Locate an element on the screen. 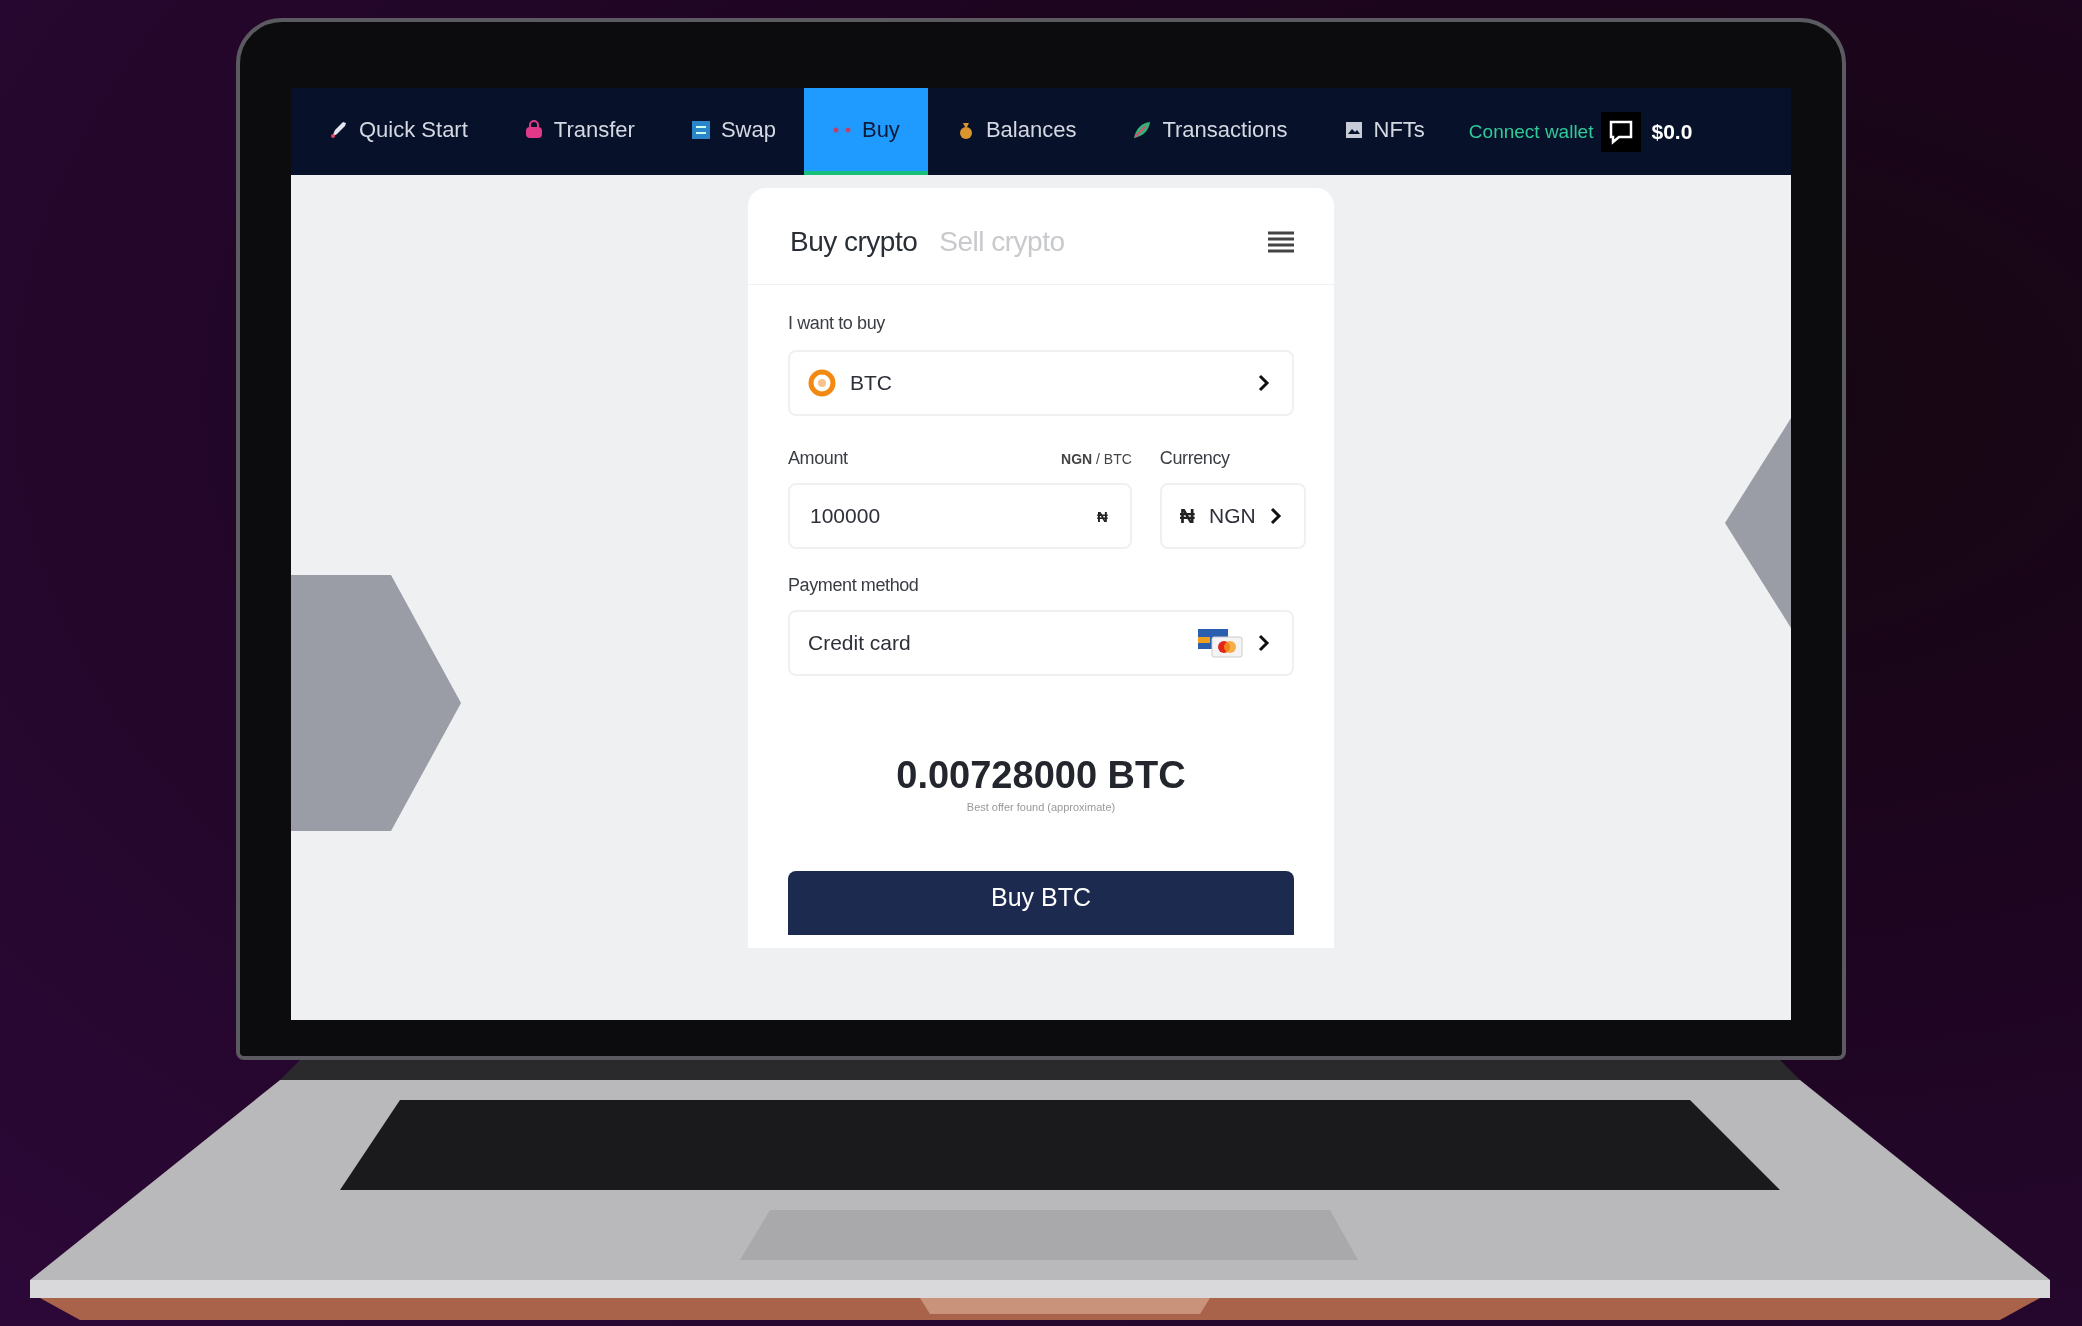  swap-icon is located at coordinates (700, 129).